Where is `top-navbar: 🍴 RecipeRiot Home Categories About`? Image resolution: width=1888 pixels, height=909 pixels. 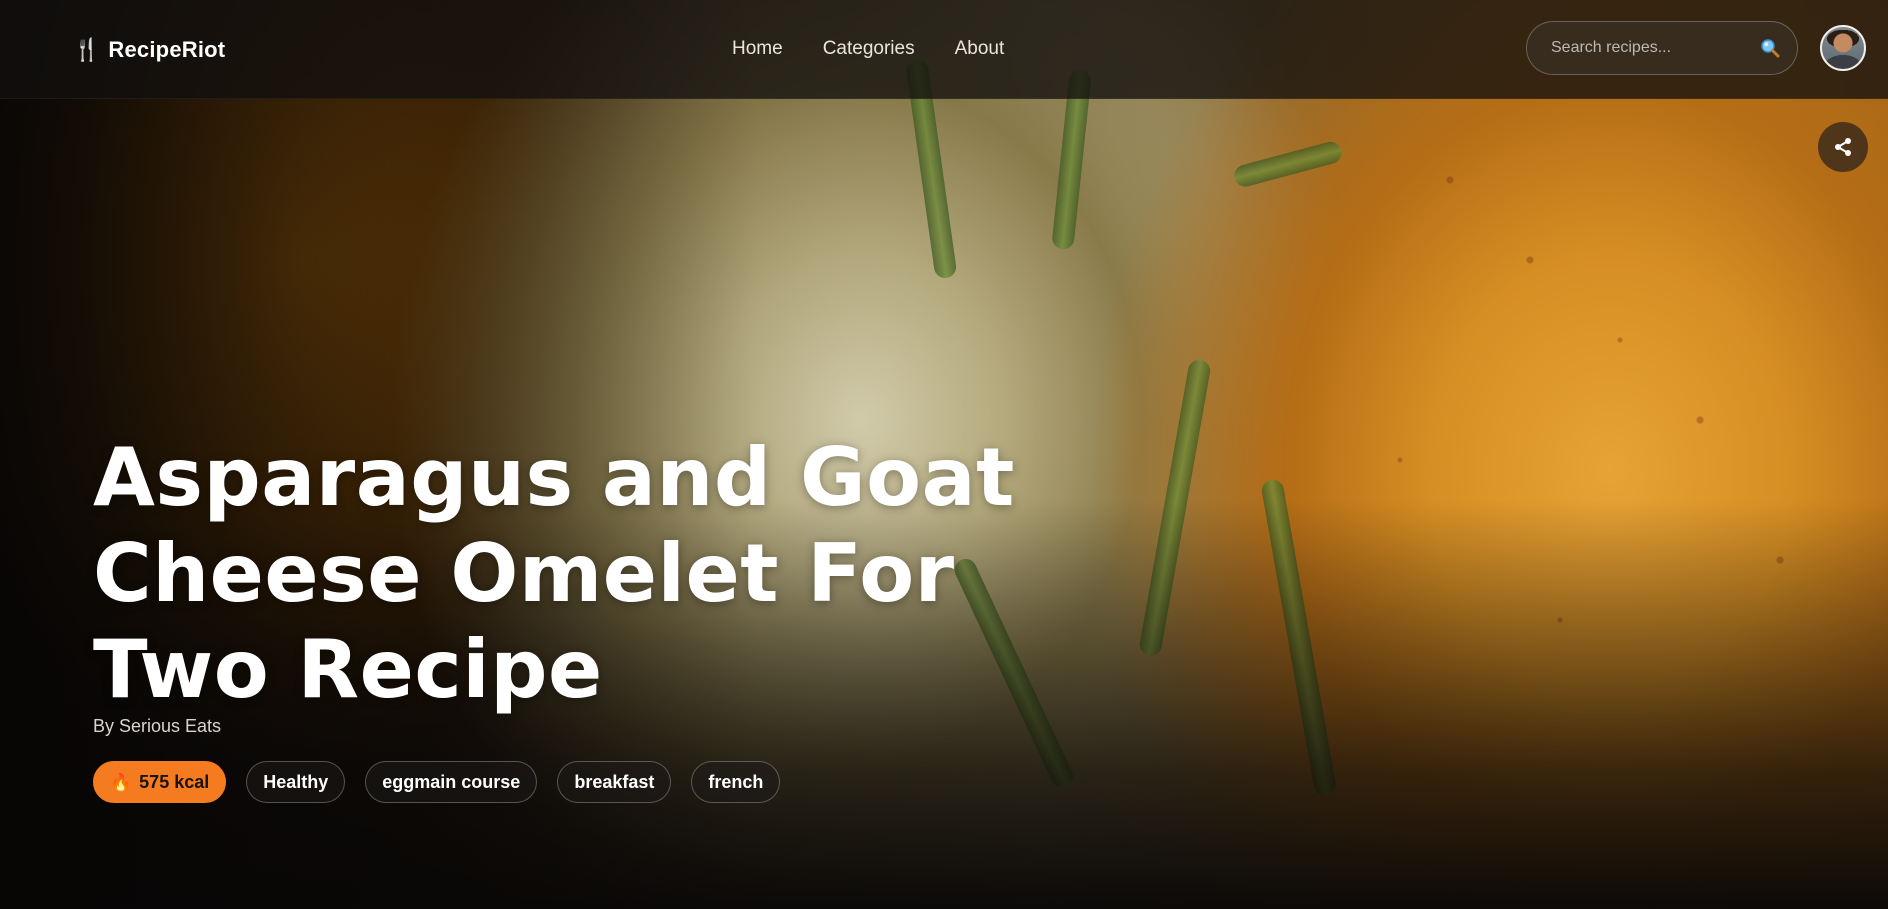
top-navbar: 🍴 RecipeRiot Home Categories About is located at coordinates (944, 49).